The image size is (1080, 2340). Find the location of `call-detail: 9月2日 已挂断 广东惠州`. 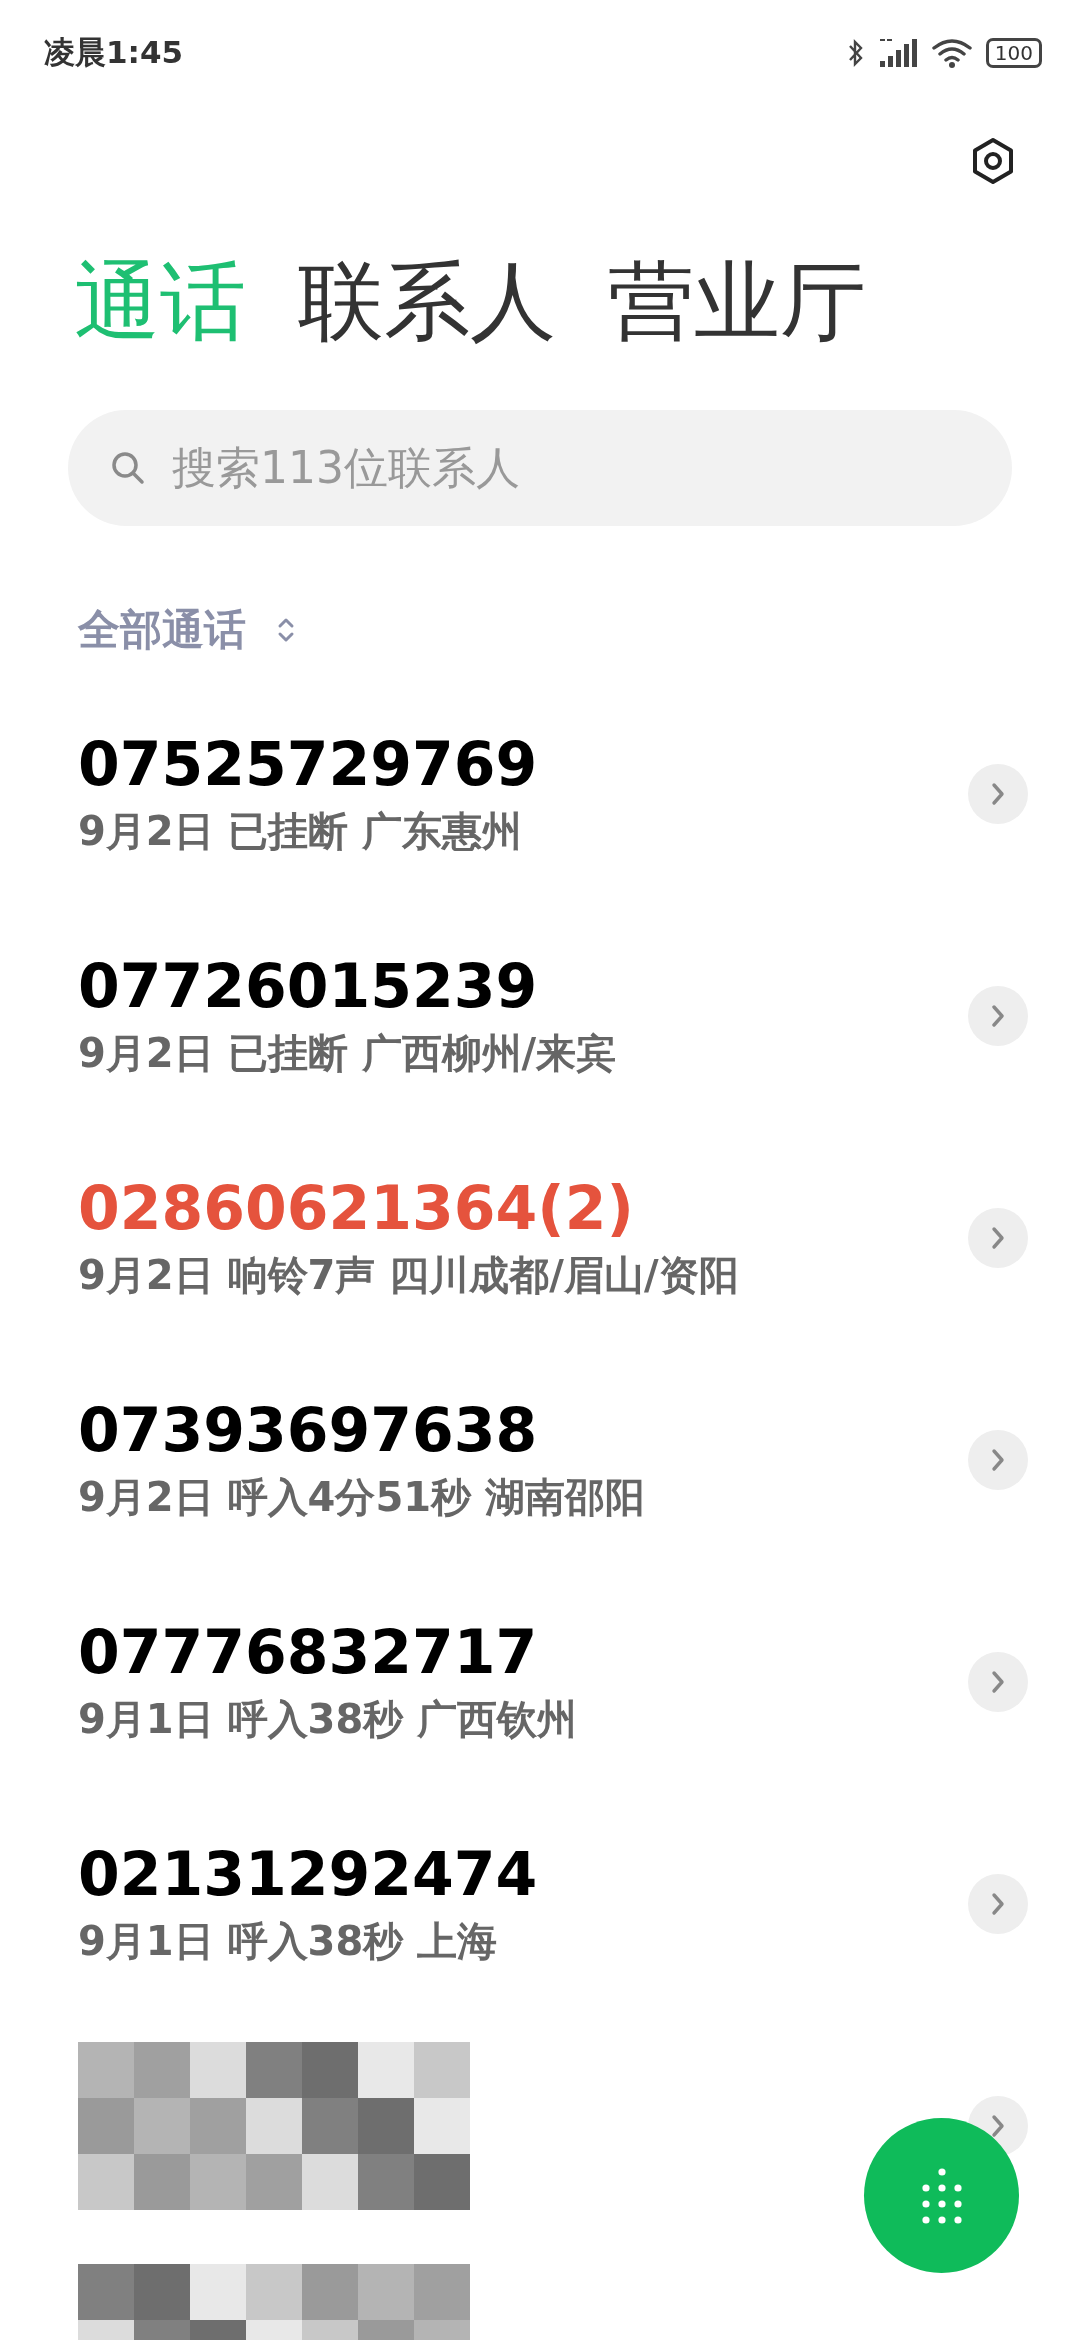

call-detail: 9月2日 已挂断 广东惠州 is located at coordinates (300, 832).